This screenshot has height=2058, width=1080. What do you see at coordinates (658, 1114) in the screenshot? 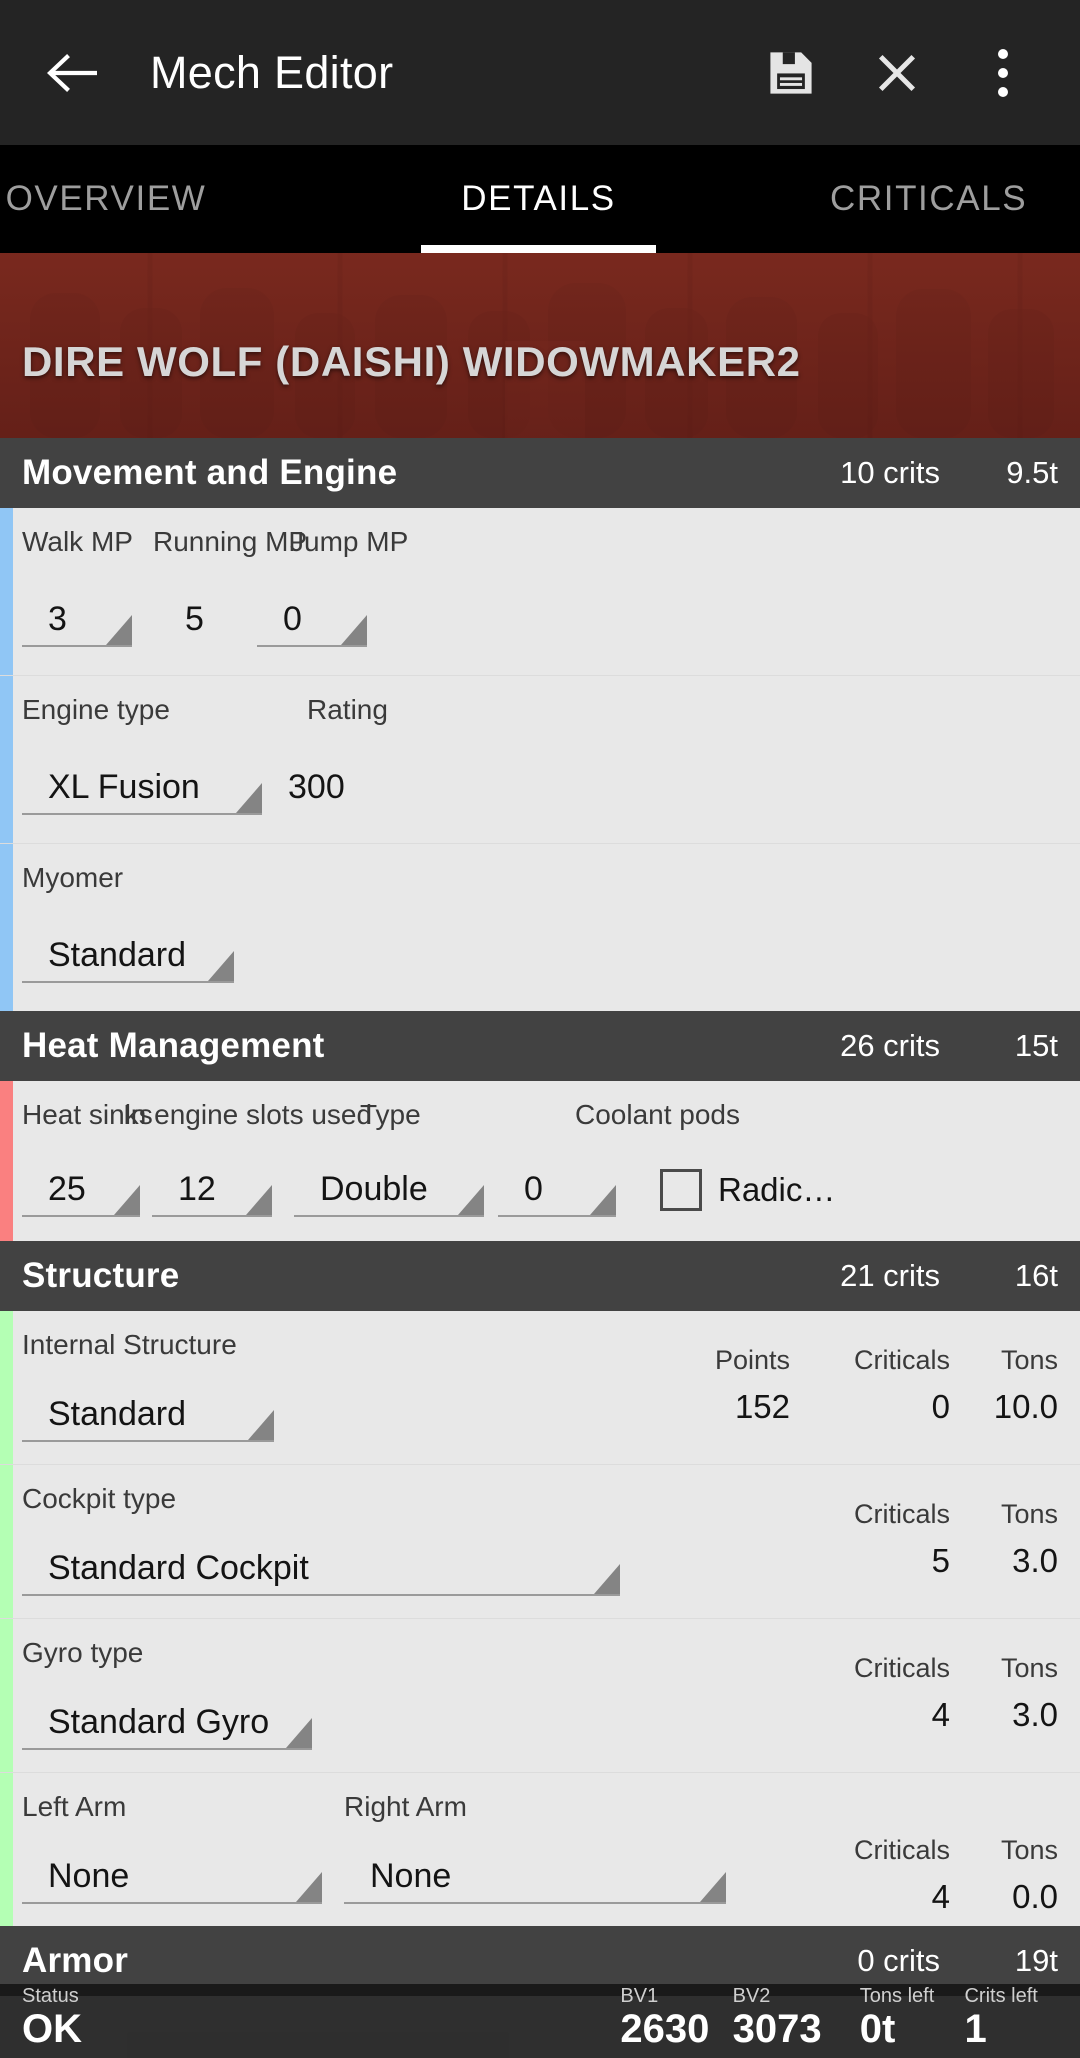
I see `label-coolant-pods: Coolant pods` at bounding box center [658, 1114].